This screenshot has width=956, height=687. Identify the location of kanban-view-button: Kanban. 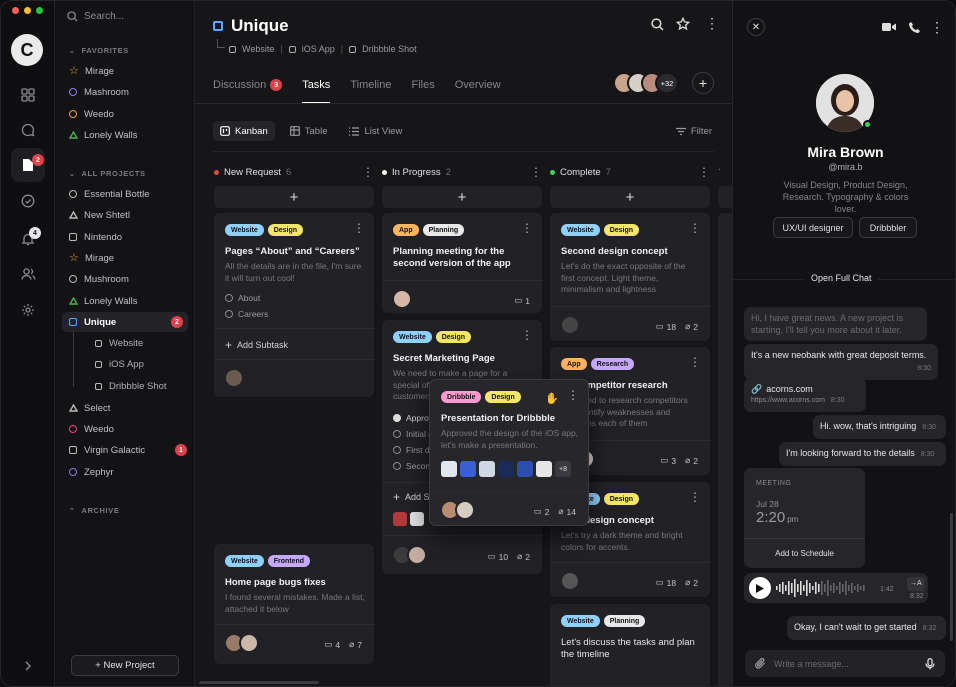
(244, 131).